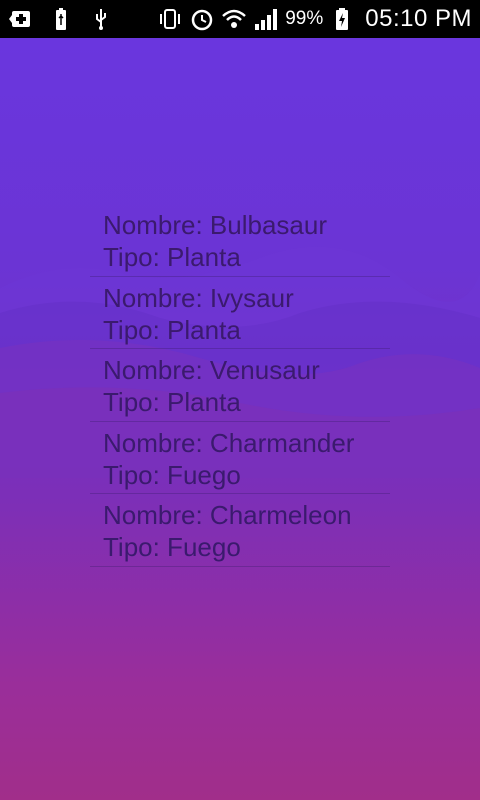 The width and height of the screenshot is (480, 800). I want to click on pokemon-name: Nombre: Charmander, so click(229, 442).